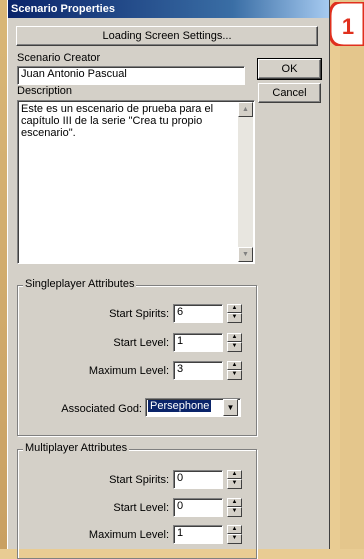 The height and width of the screenshot is (559, 364). Describe the element at coordinates (112, 121) in the screenshot. I see `description-line-2: capítulo III de la serie "Crea tu propio` at that location.